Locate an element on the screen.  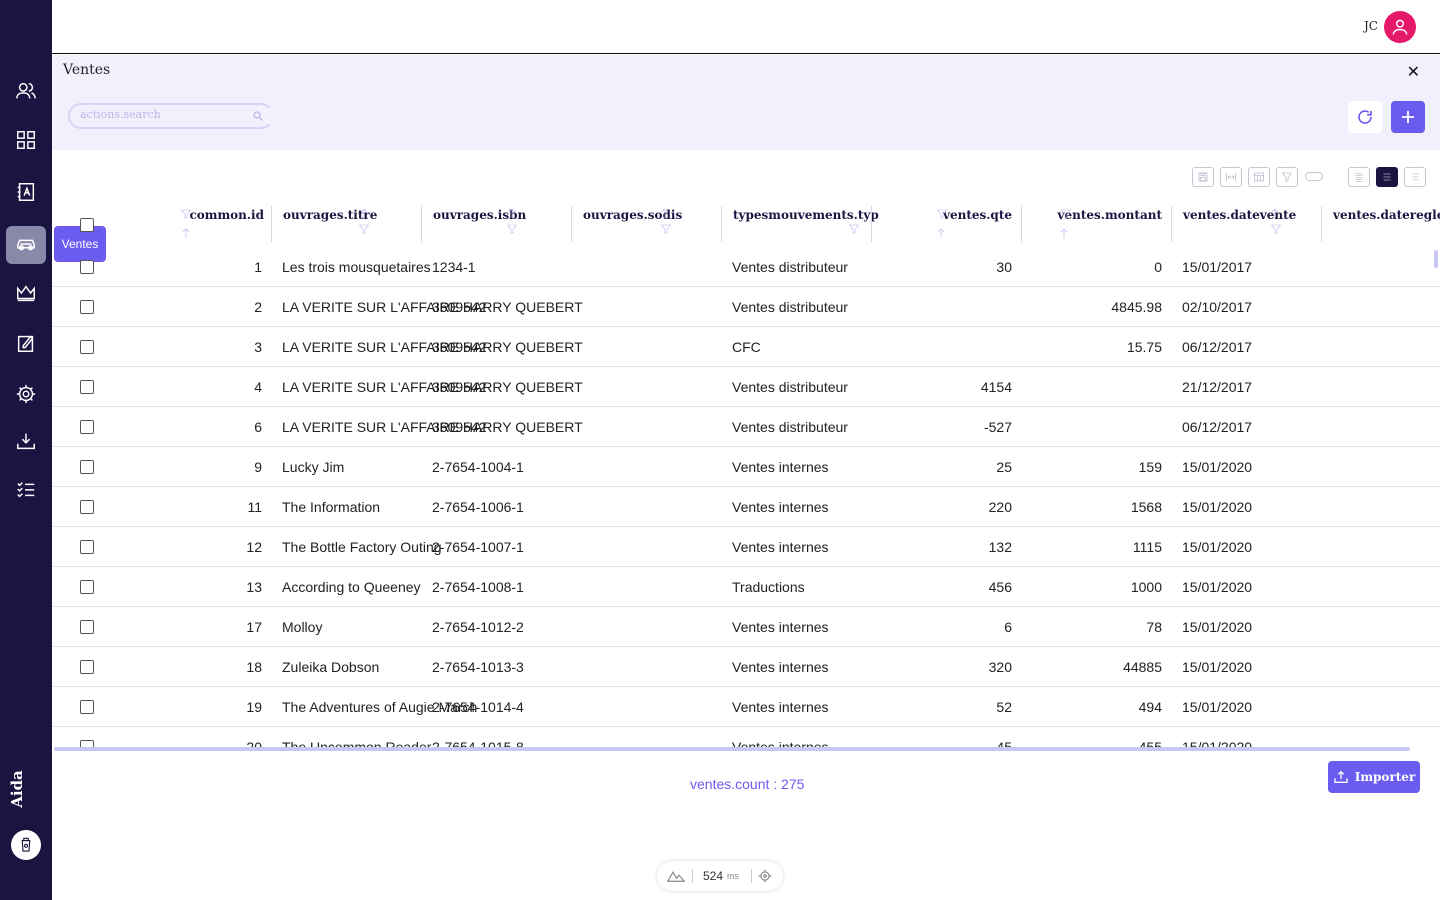
vertical-scrollbar is located at coordinates (1436, 259).